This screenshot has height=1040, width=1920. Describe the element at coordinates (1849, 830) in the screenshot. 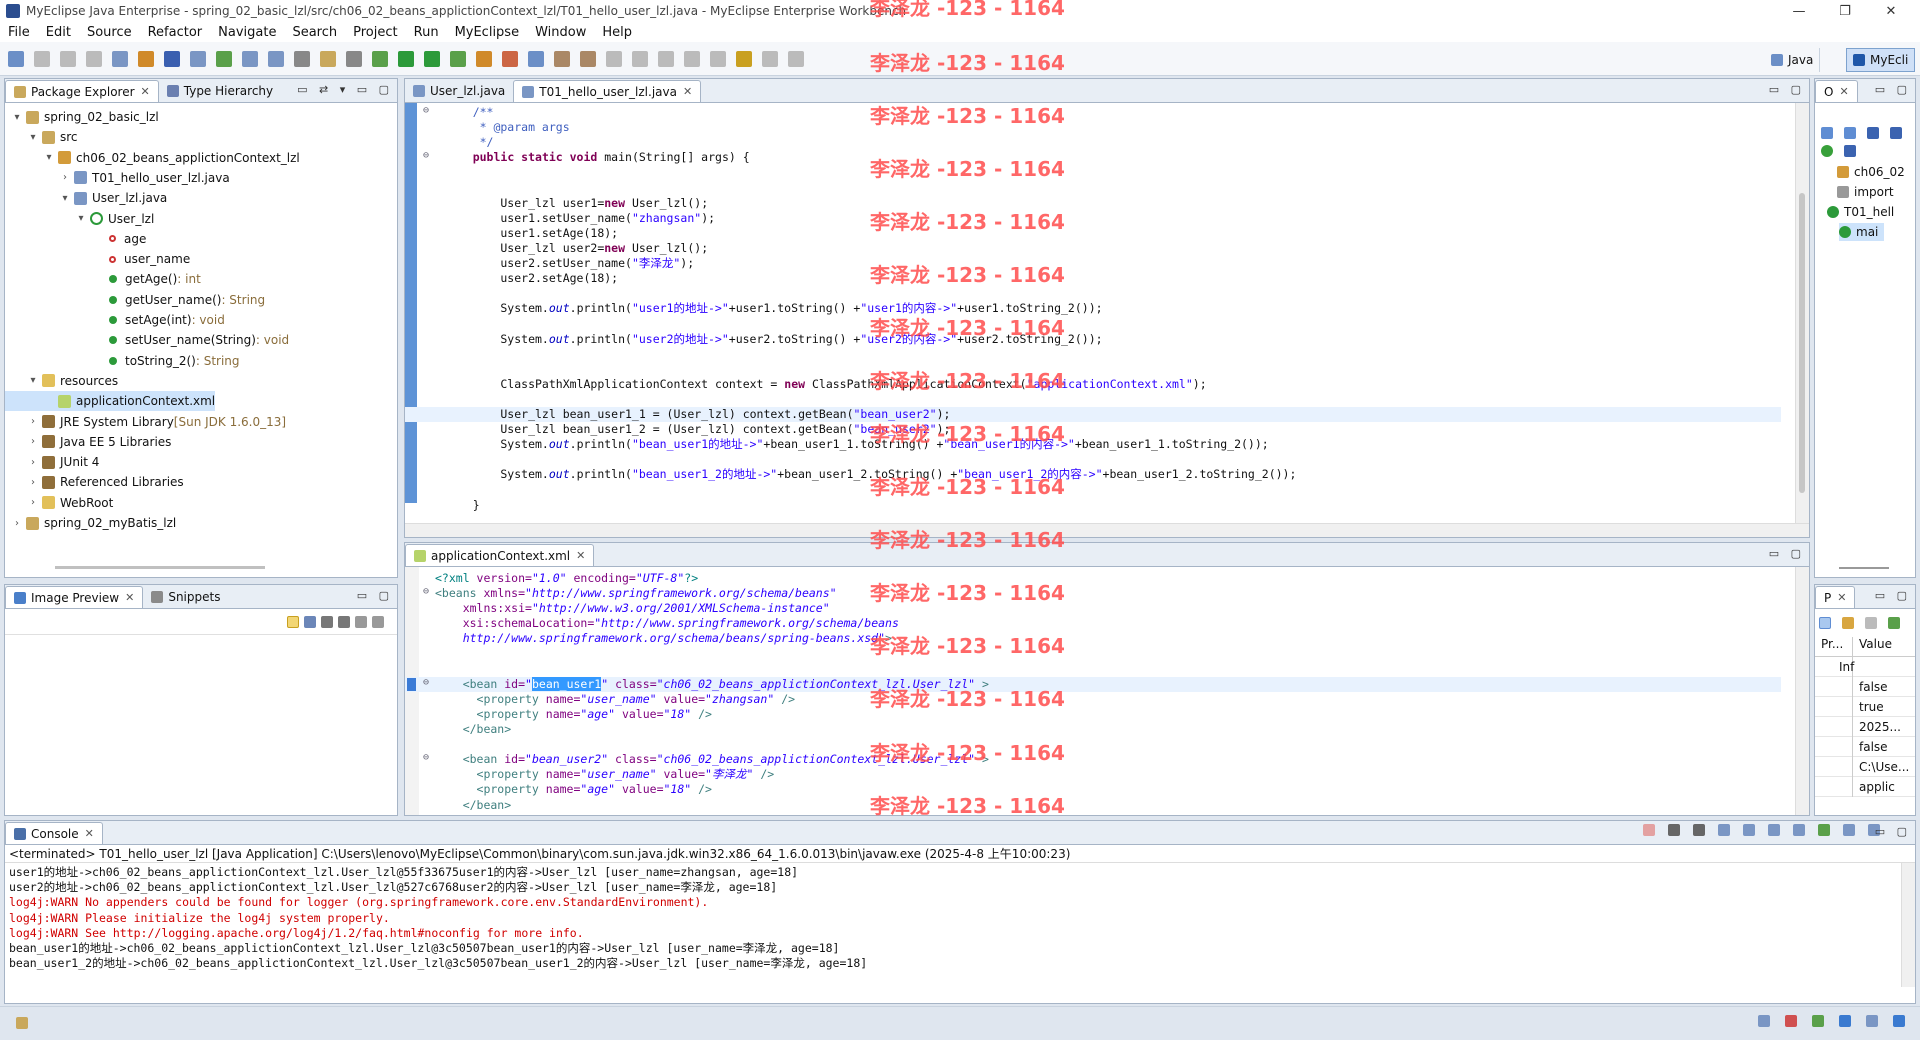

I see `display-console-icon` at that location.